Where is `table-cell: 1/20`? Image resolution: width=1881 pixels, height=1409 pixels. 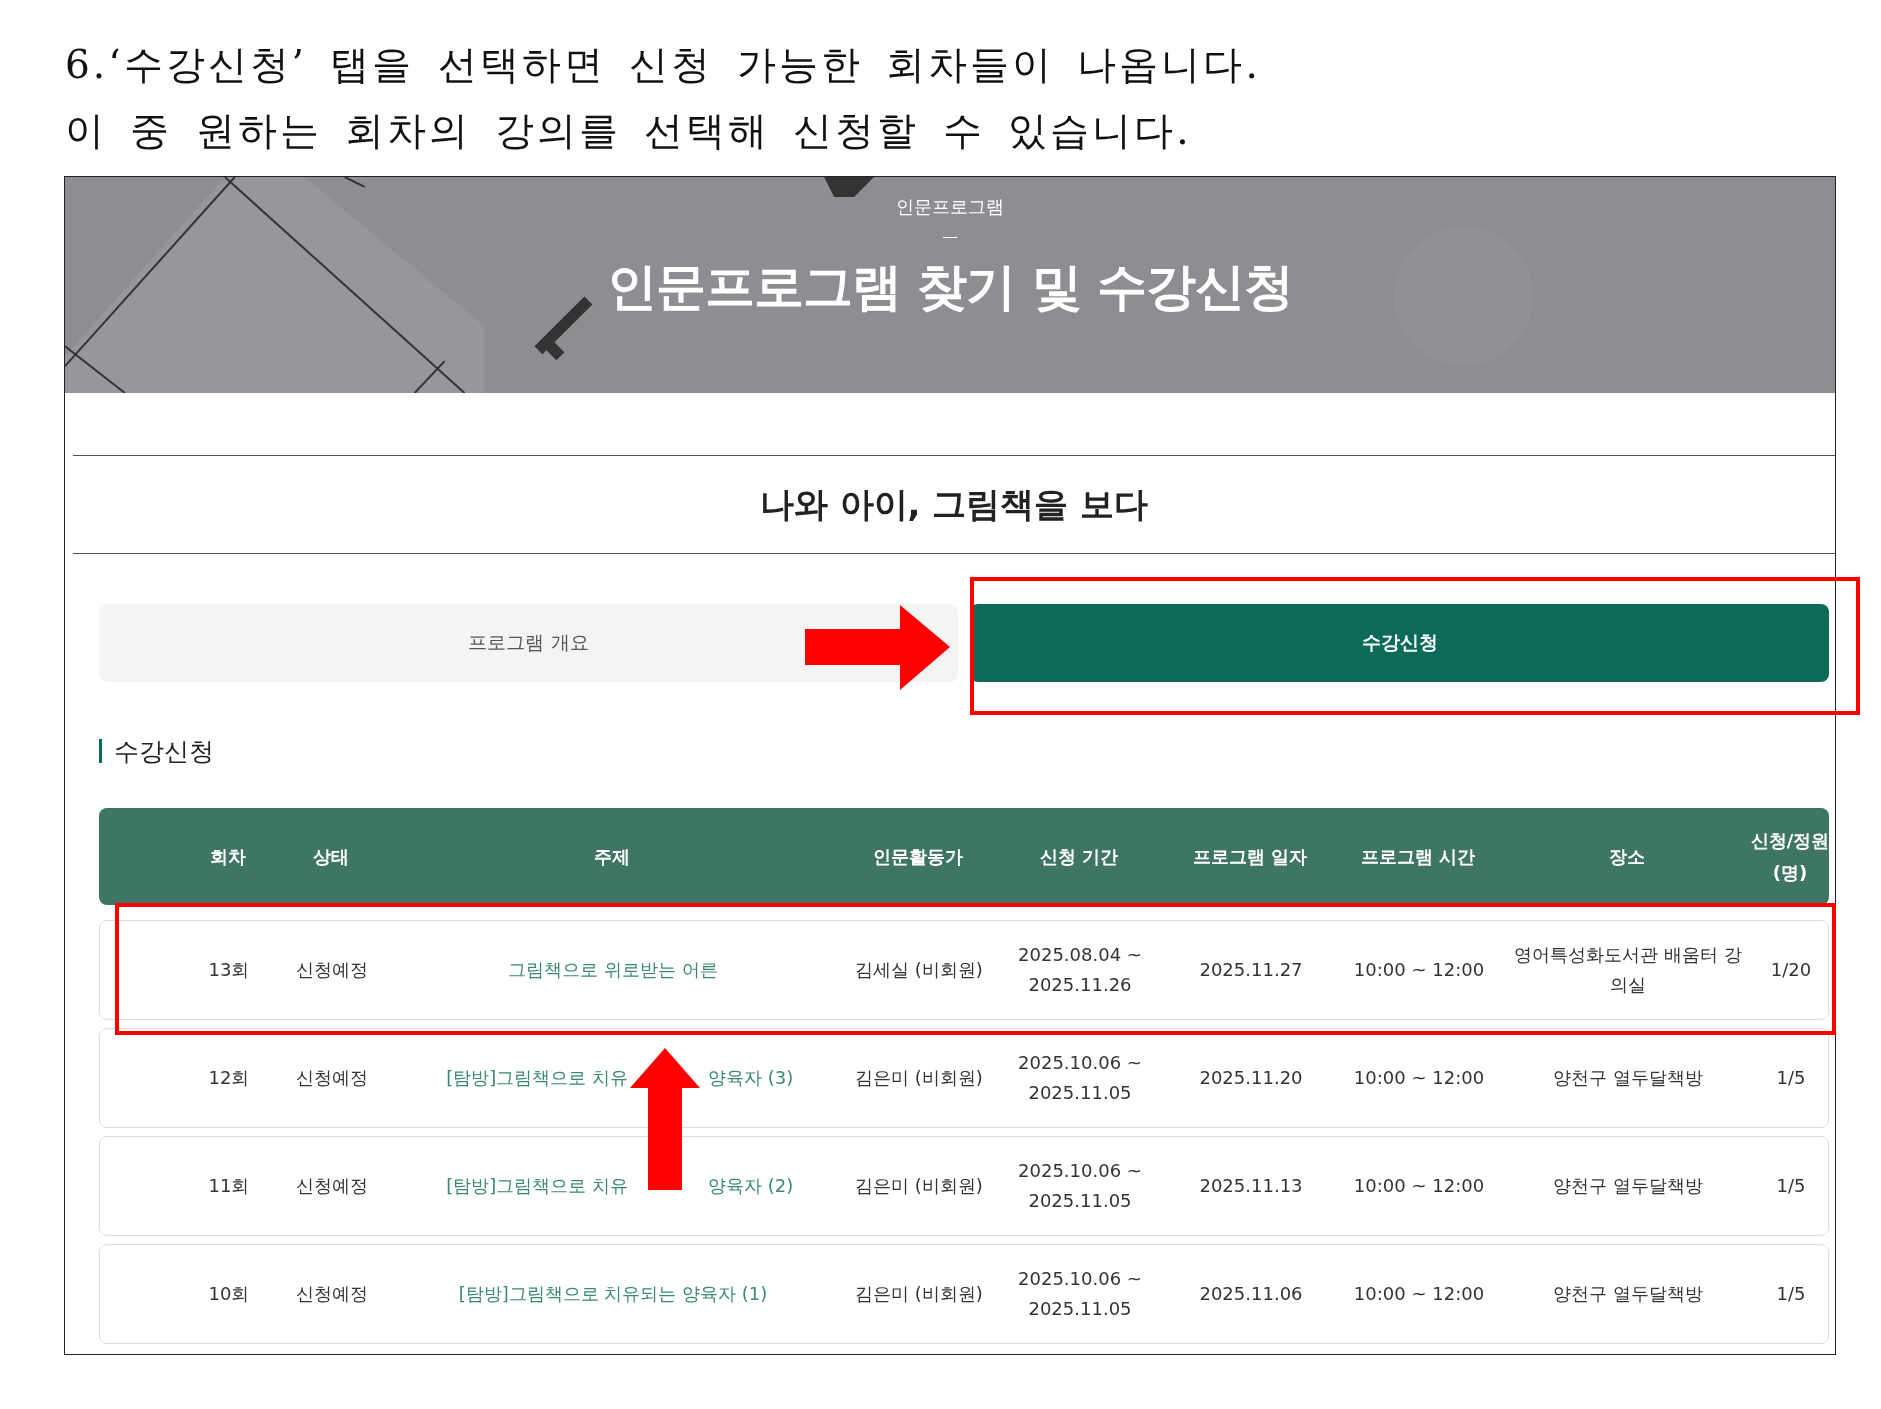 table-cell: 1/20 is located at coordinates (1791, 969).